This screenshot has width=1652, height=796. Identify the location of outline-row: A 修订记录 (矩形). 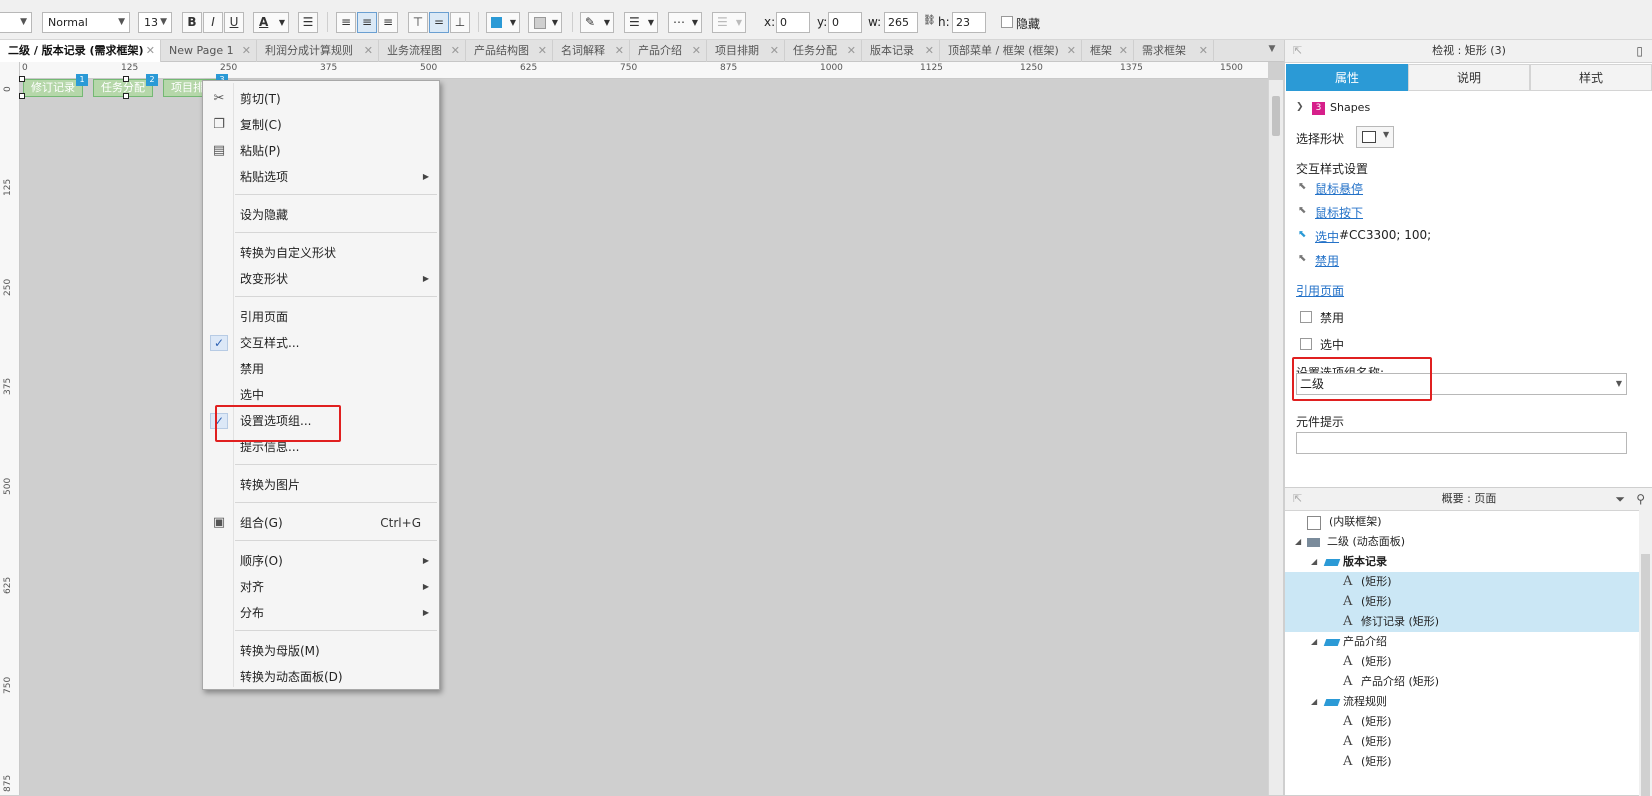
(1462, 622).